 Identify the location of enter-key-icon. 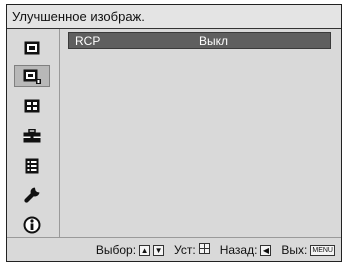
(204, 250).